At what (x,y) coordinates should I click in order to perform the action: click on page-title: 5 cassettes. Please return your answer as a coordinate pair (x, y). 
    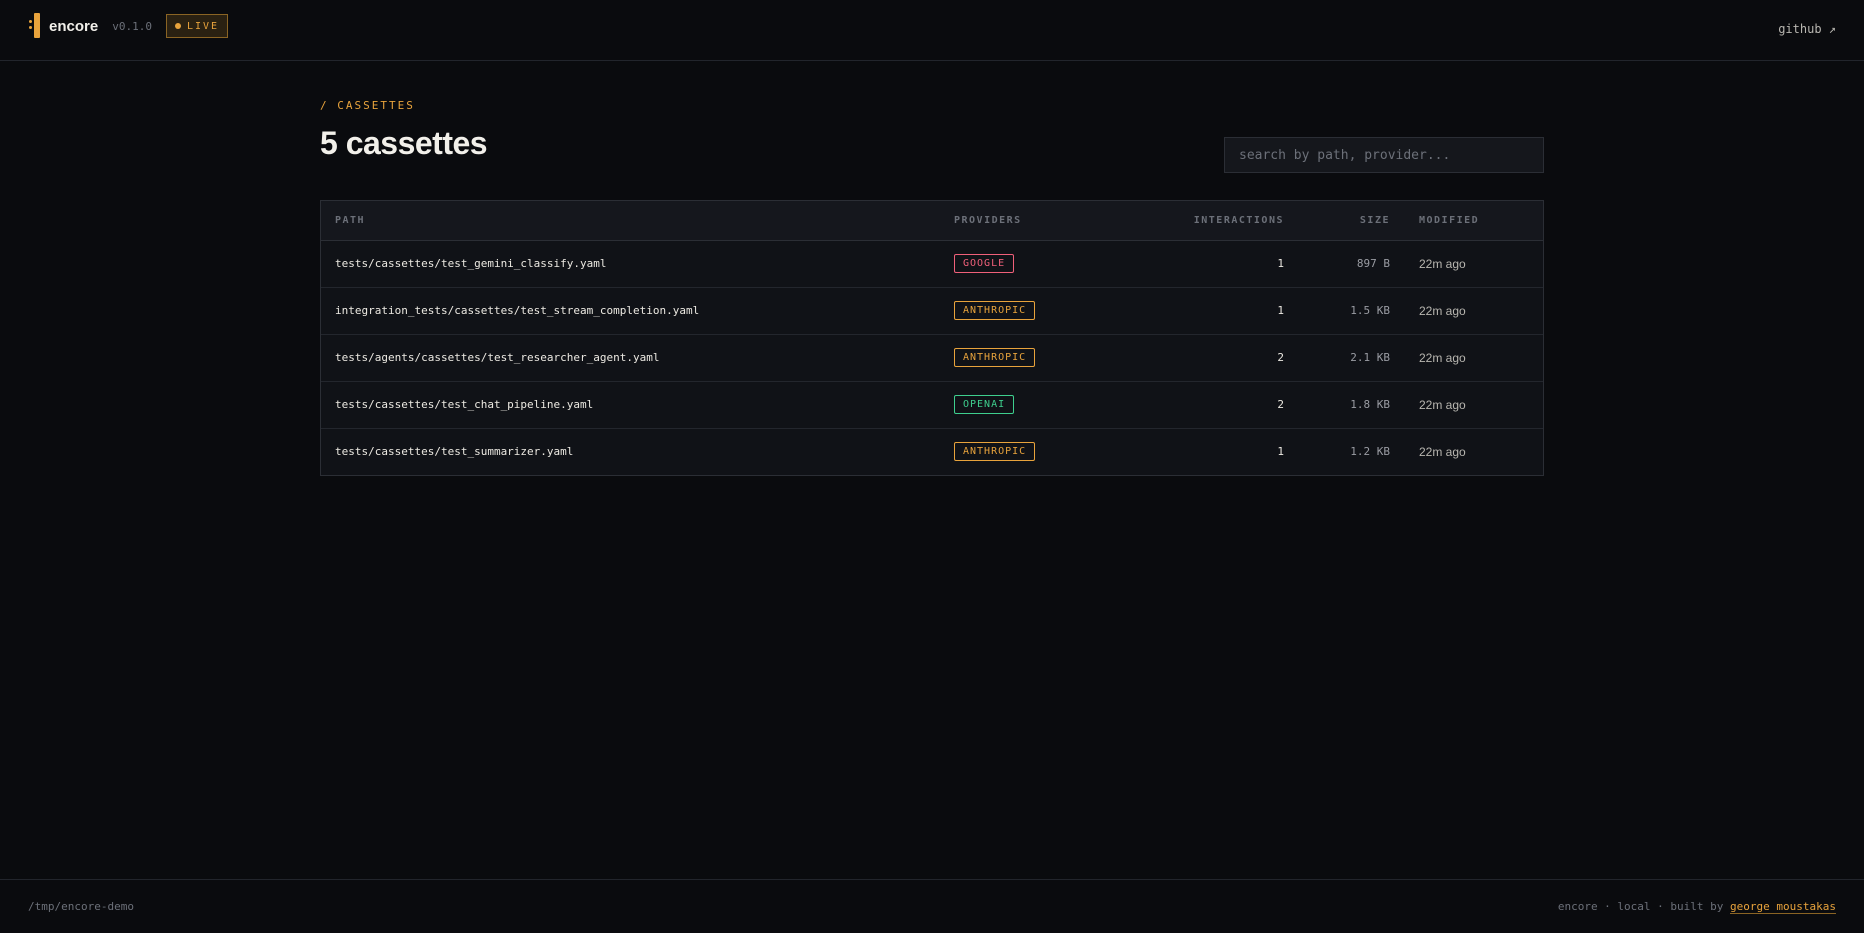
    Looking at the image, I should click on (404, 143).